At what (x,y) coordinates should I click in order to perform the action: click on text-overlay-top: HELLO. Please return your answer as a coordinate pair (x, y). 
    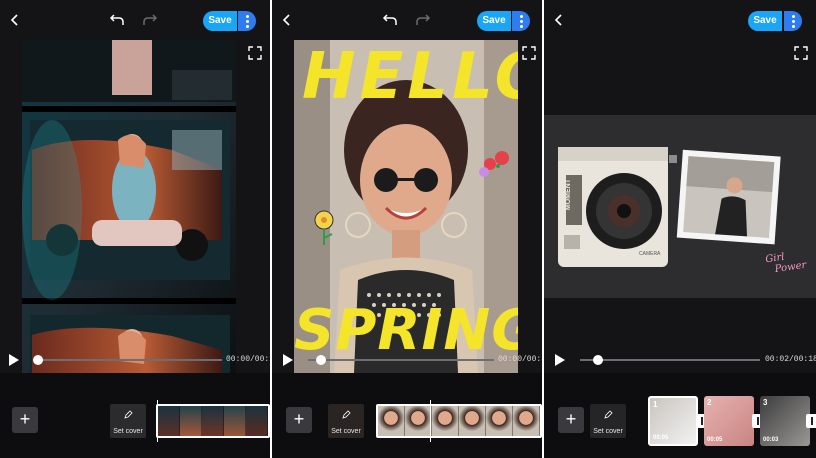
    Looking at the image, I should click on (410, 77).